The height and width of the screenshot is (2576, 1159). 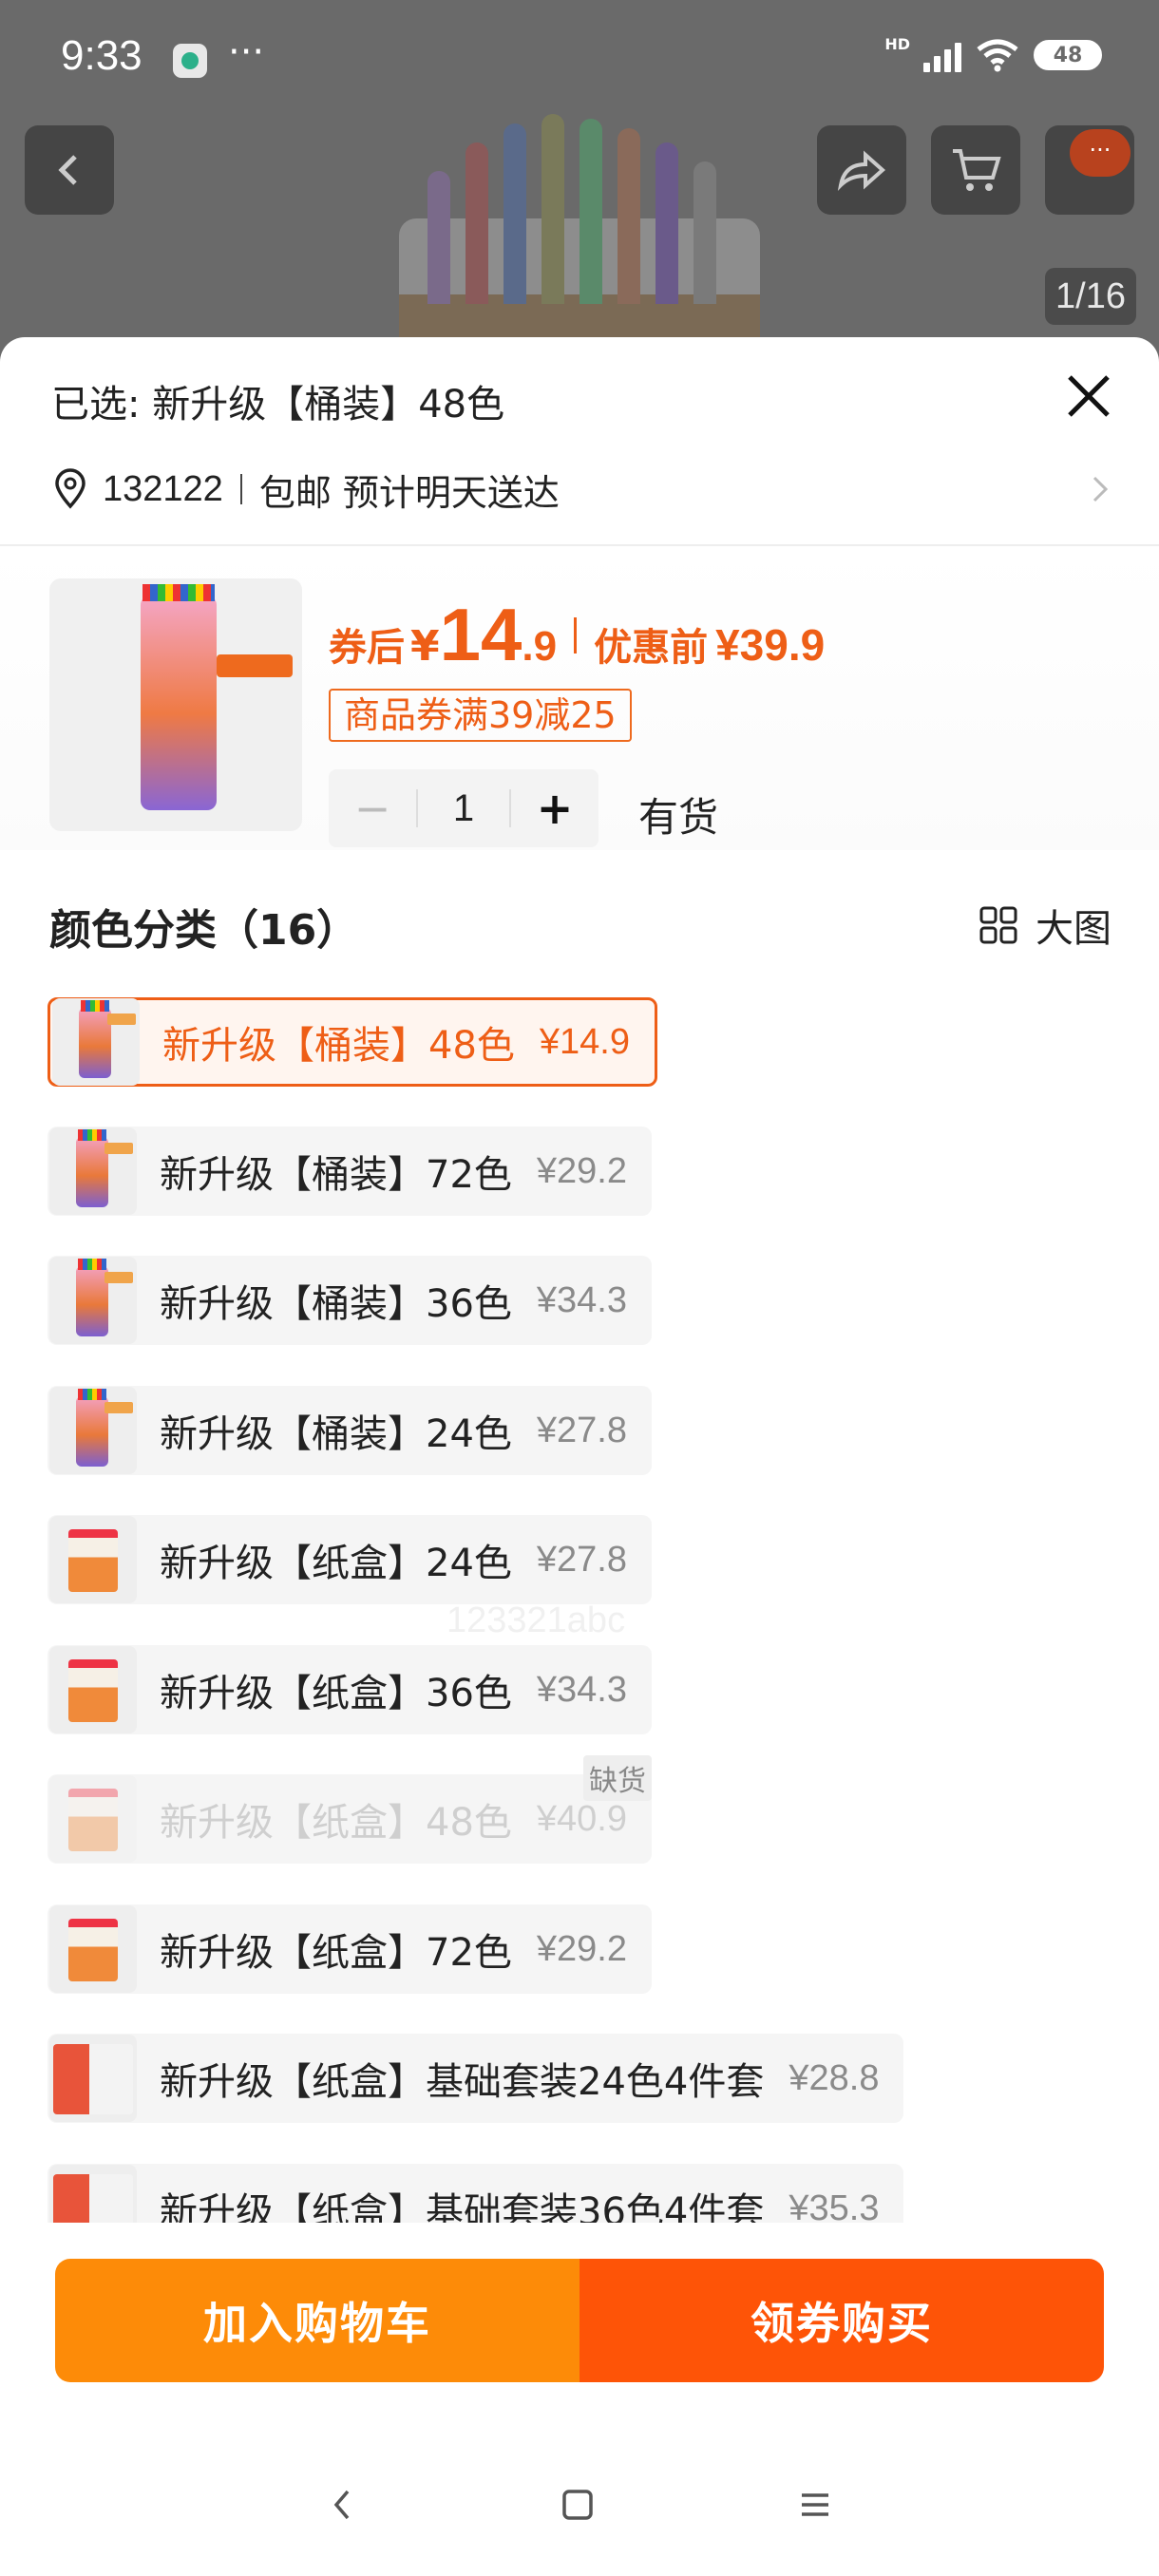 What do you see at coordinates (536, 1620) in the screenshot?
I see `watermark: 123321abc` at bounding box center [536, 1620].